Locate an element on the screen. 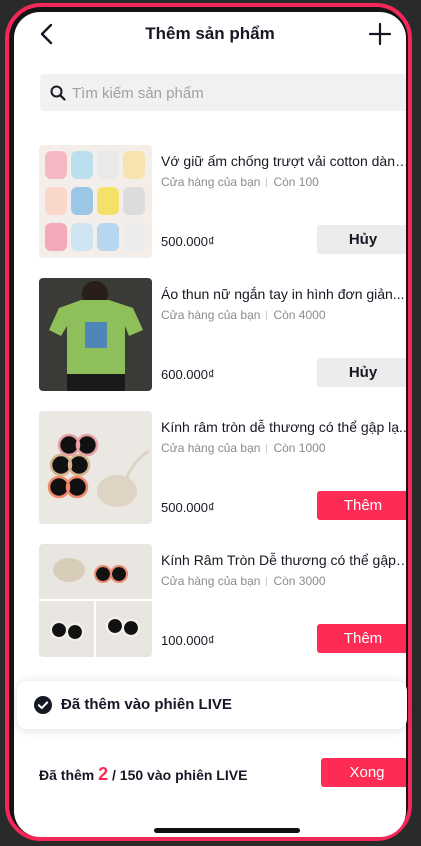 The width and height of the screenshot is (421, 846). product-meta: Cửa hàng của bạn Còn 1000 is located at coordinates (243, 448).